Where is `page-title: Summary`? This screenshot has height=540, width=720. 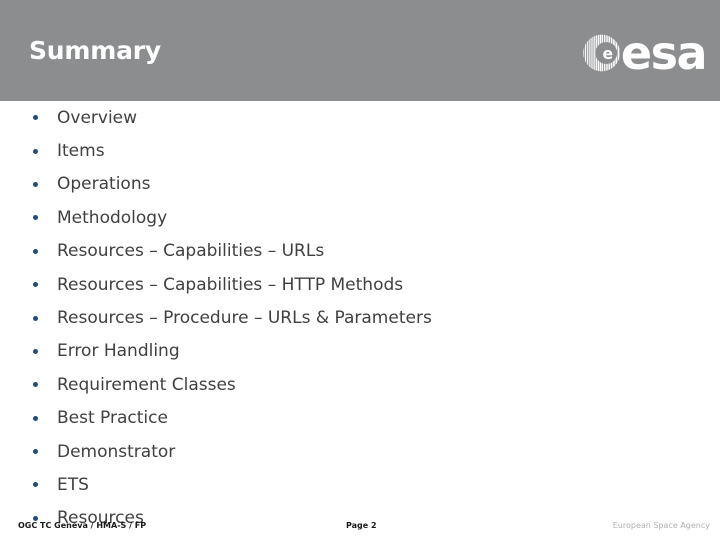
page-title: Summary is located at coordinates (95, 50).